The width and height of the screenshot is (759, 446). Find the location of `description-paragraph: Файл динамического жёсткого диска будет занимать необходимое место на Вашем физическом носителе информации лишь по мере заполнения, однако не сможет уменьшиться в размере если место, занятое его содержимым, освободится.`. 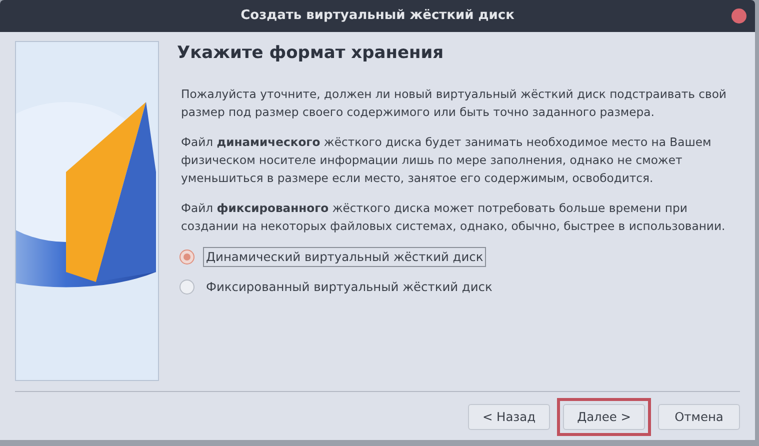

description-paragraph: Файл динамического жёсткого диска будет занимать необходимое место на Вашем физическом носителе информации лишь по мере заполнения, однако не сможет уменьшиться в размере если место, занятое его содержимым, освободится. is located at coordinates (446, 160).